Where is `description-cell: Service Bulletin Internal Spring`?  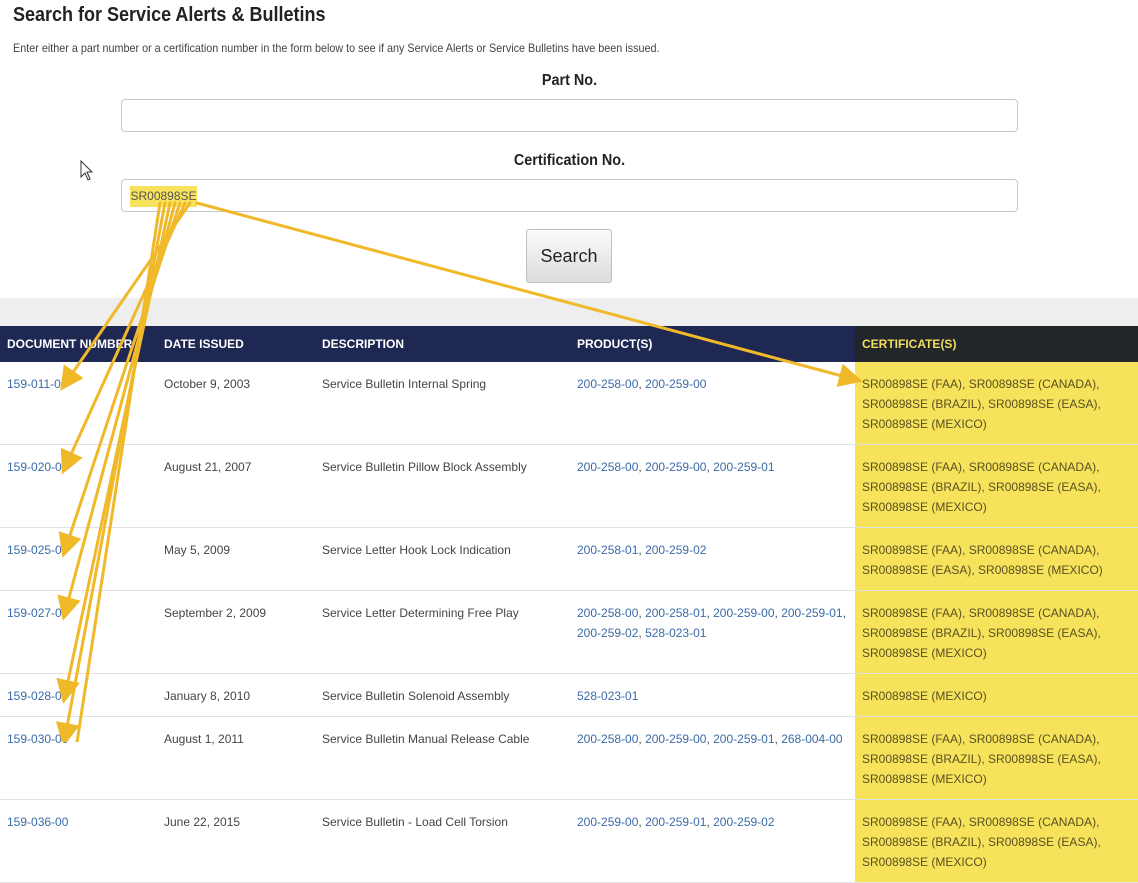 description-cell: Service Bulletin Internal Spring is located at coordinates (442, 403).